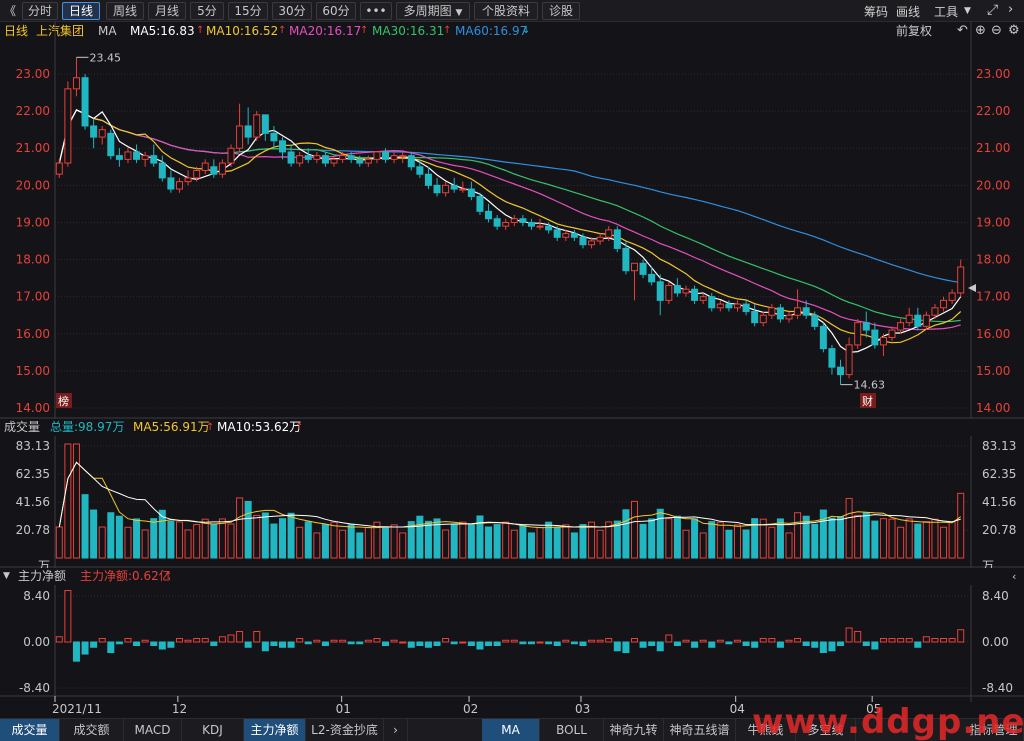  What do you see at coordinates (992, 10) in the screenshot?
I see `fullscreen-icon: ⤢` at bounding box center [992, 10].